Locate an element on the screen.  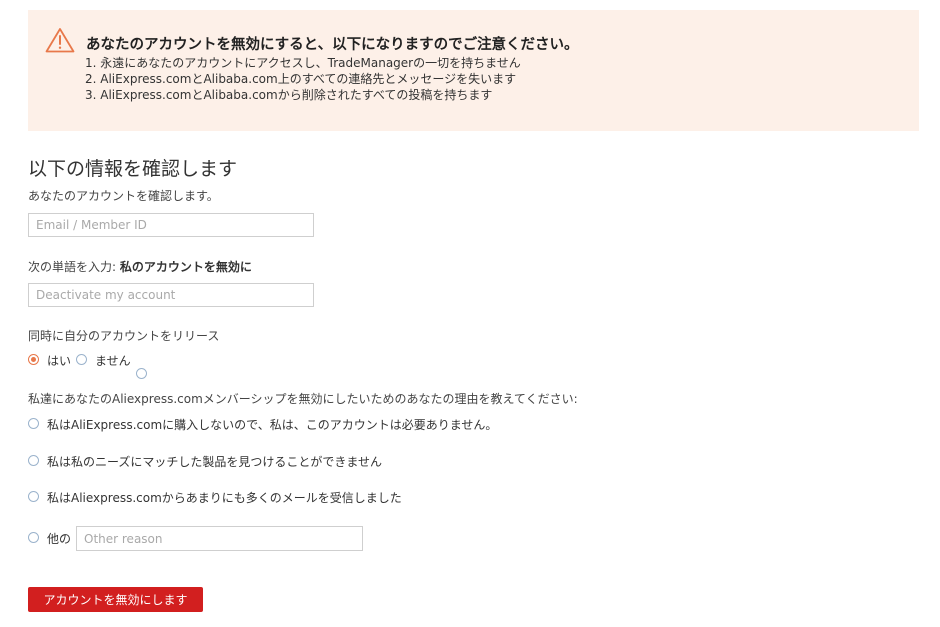
release-no-radio is located at coordinates (81, 359).